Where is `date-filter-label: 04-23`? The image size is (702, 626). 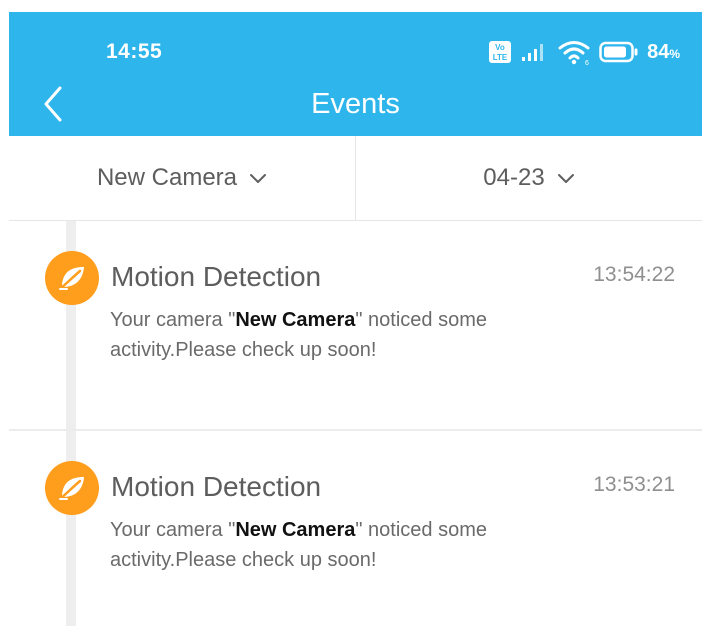 date-filter-label: 04-23 is located at coordinates (514, 177).